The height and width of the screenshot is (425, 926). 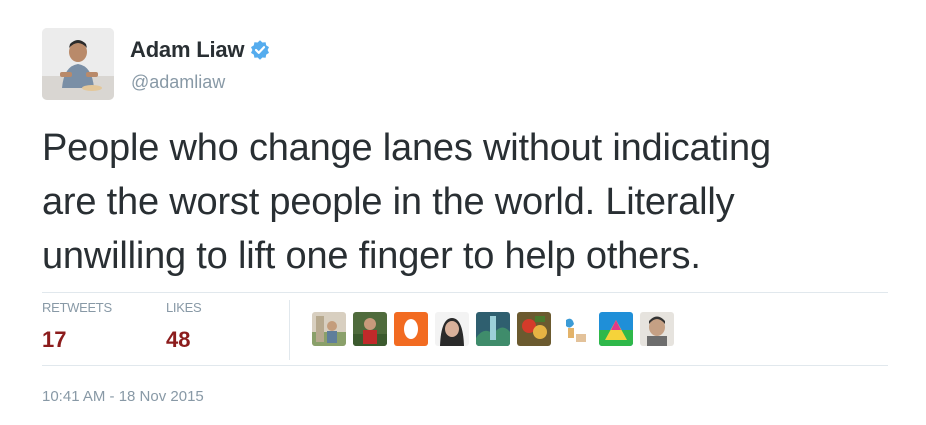 What do you see at coordinates (260, 50) in the screenshot?
I see `verified-badge-icon` at bounding box center [260, 50].